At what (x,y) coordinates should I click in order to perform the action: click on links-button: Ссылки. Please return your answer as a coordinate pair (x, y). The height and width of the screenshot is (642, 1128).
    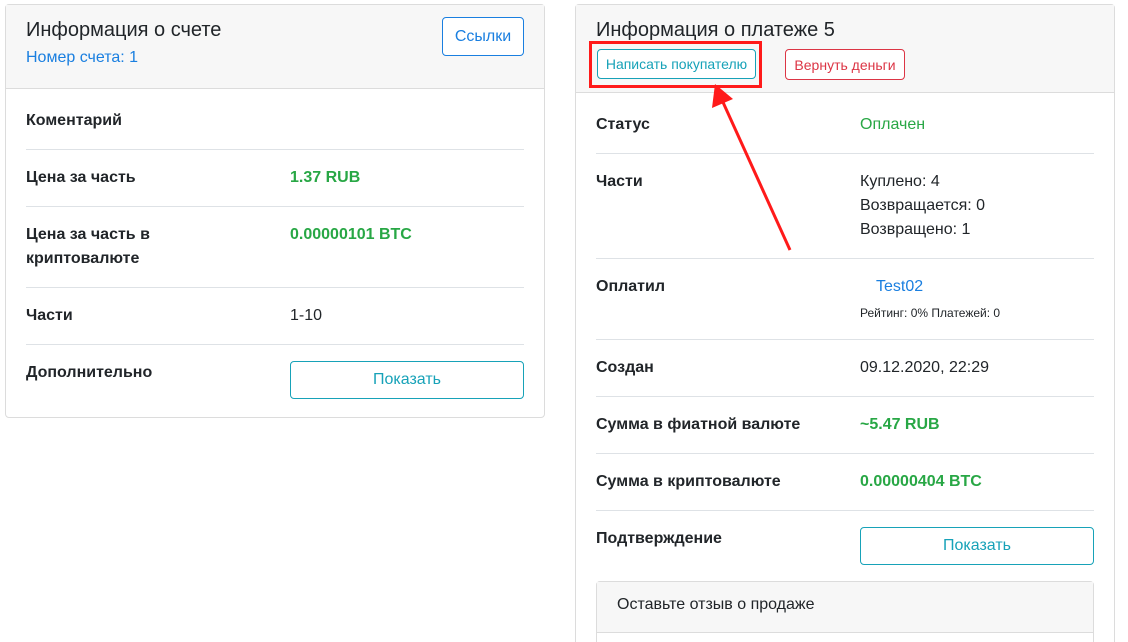
    Looking at the image, I should click on (483, 36).